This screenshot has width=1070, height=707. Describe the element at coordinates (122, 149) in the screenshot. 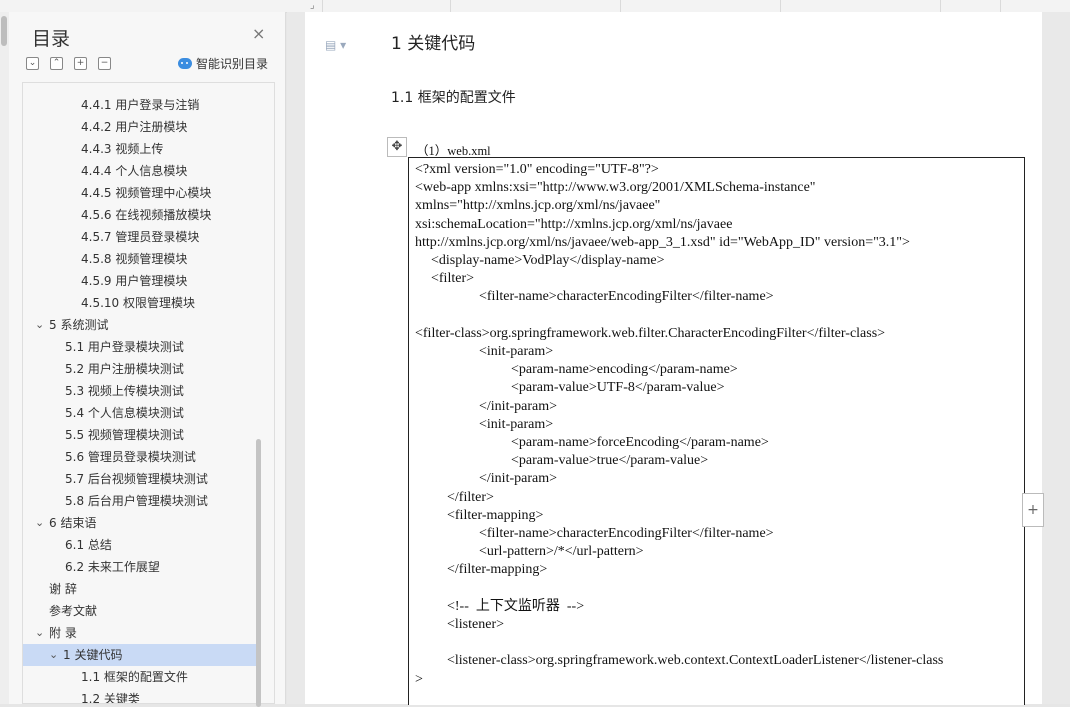

I see `toc-item-label: 4.4.3 视频上传` at that location.